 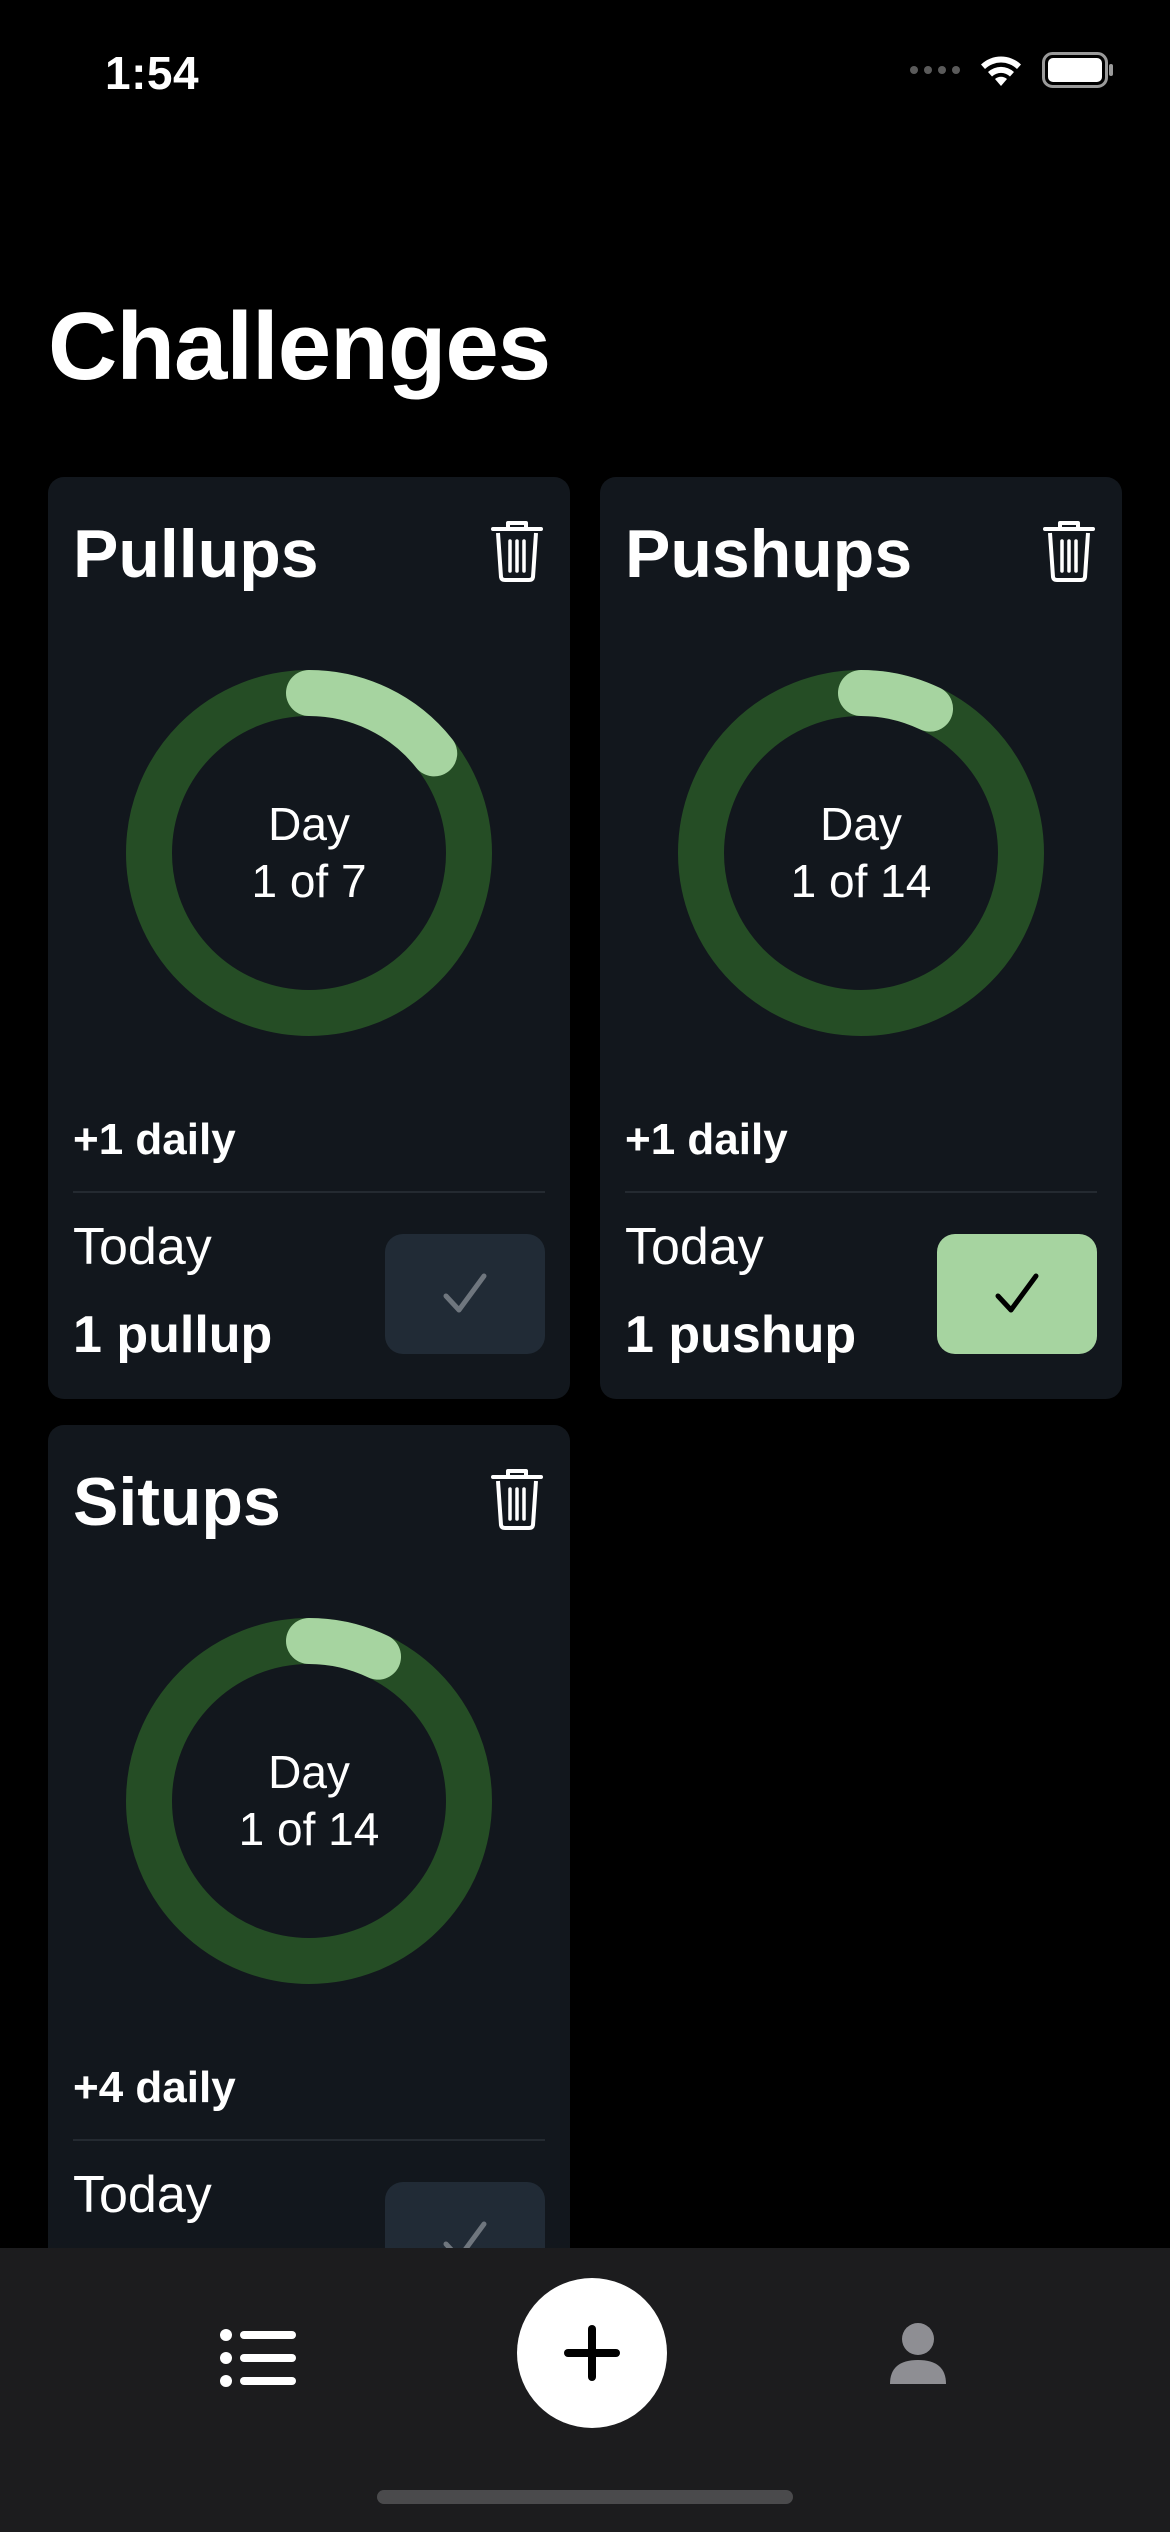 I want to click on page-title: Challenges, so click(x=299, y=346).